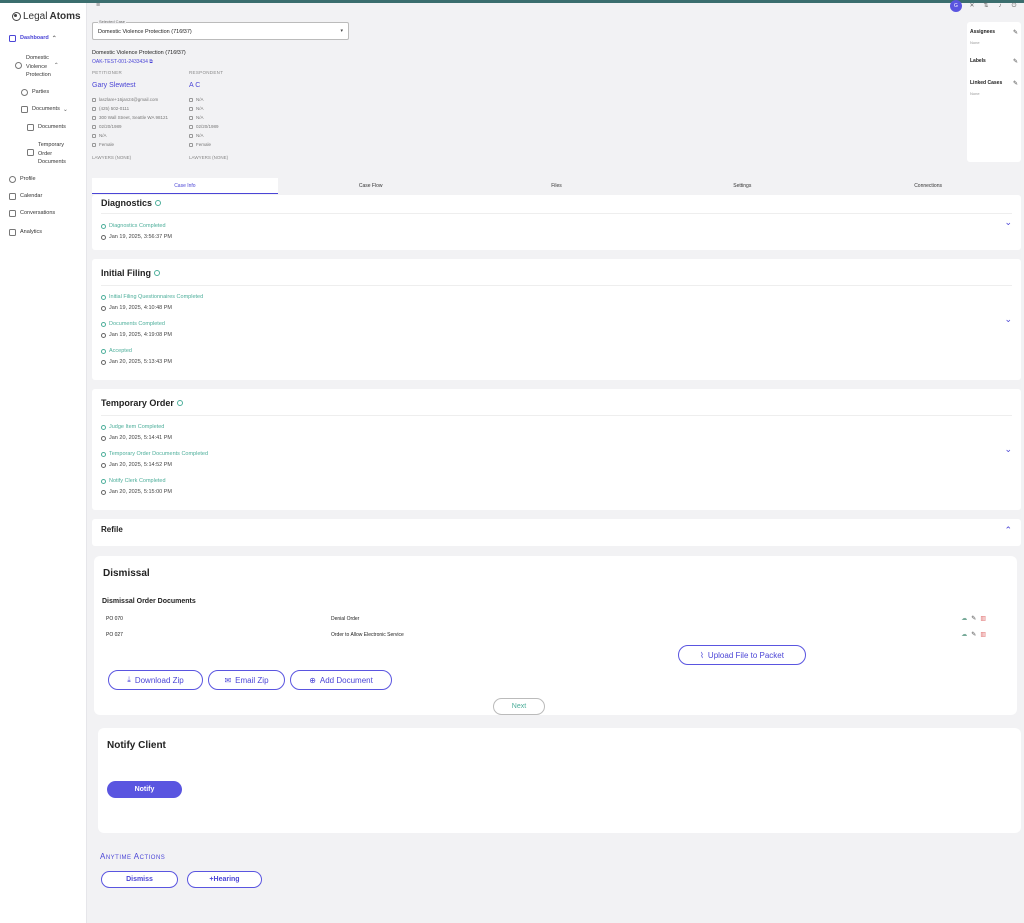 This screenshot has height=923, width=1024. What do you see at coordinates (519, 706) in the screenshot?
I see `next-button: Next` at bounding box center [519, 706].